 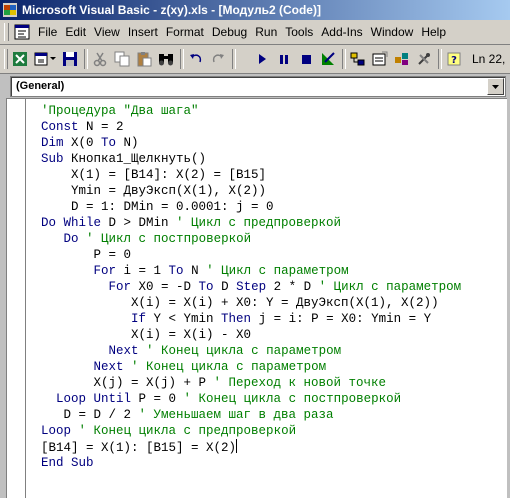 I want to click on object-combo: (General), so click(x=258, y=86).